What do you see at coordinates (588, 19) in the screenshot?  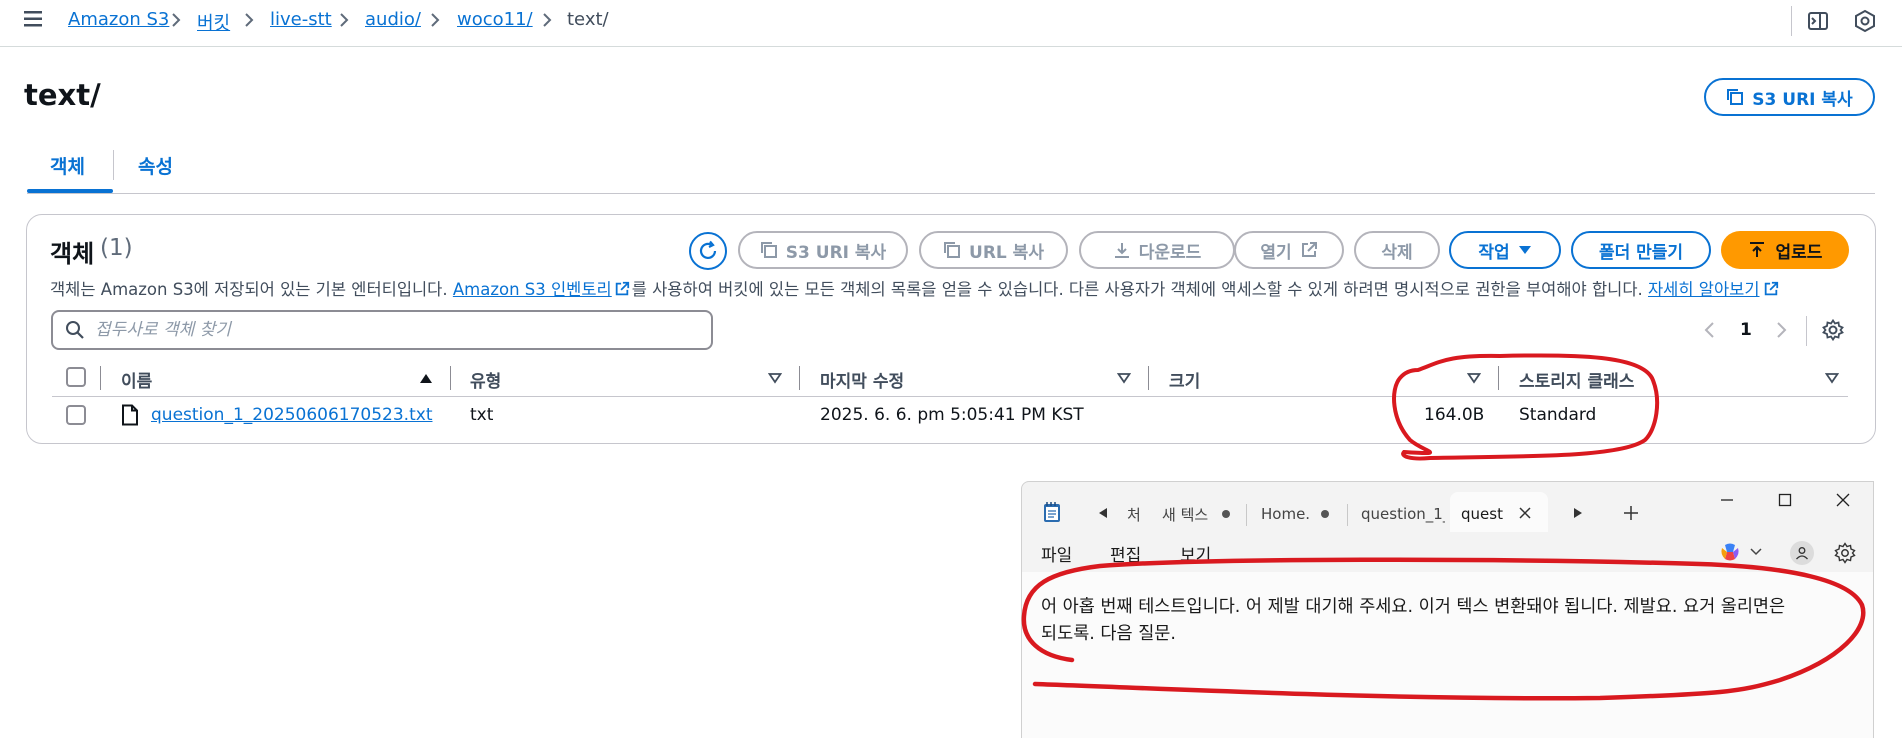 I see `breadcrumb-current: text/` at bounding box center [588, 19].